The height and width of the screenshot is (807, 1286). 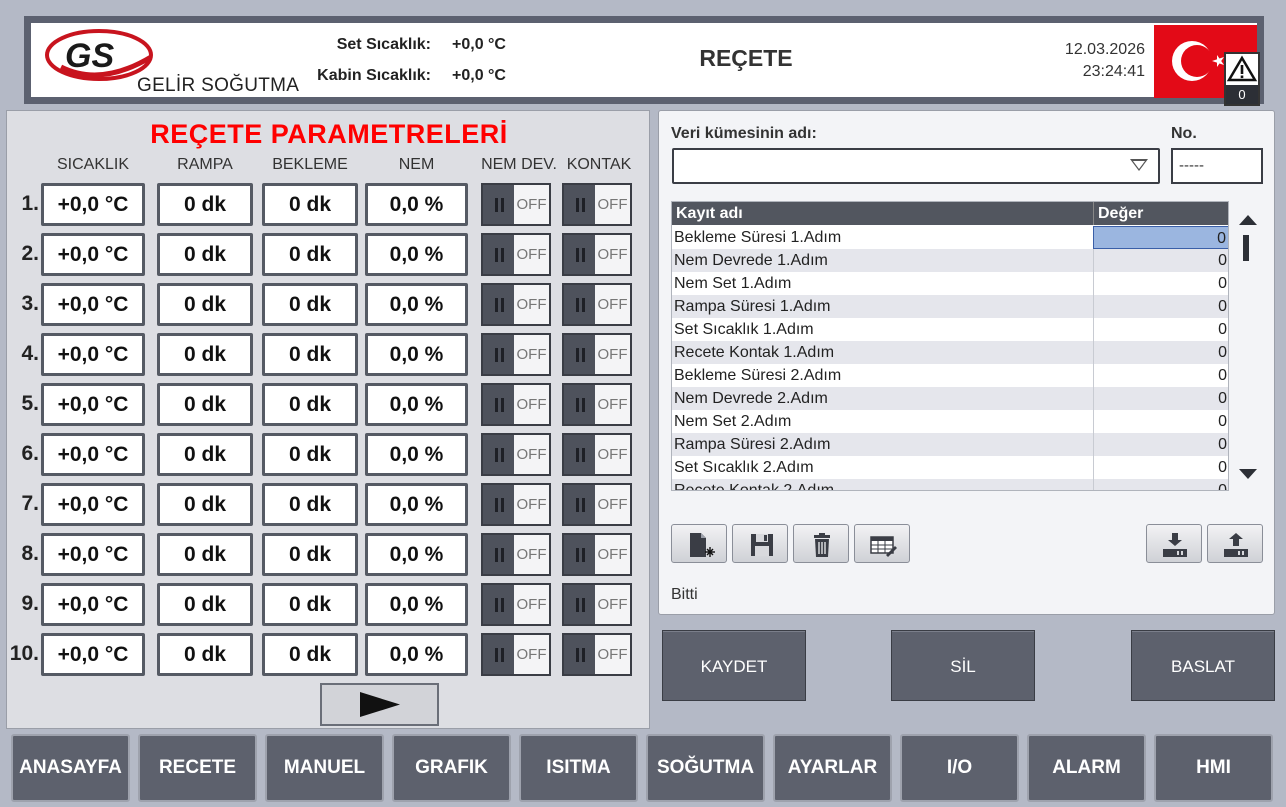 What do you see at coordinates (950, 421) in the screenshot?
I see `table-row: Nem Set 2.Adım 0` at bounding box center [950, 421].